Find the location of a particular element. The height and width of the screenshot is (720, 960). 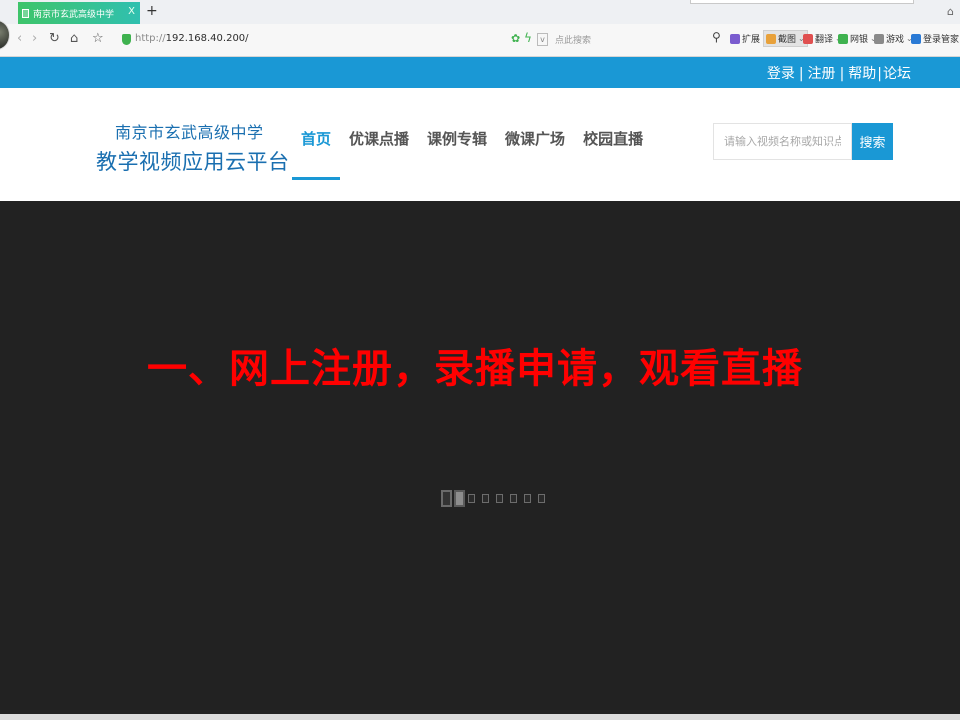

forward-icon: › is located at coordinates (34, 39).